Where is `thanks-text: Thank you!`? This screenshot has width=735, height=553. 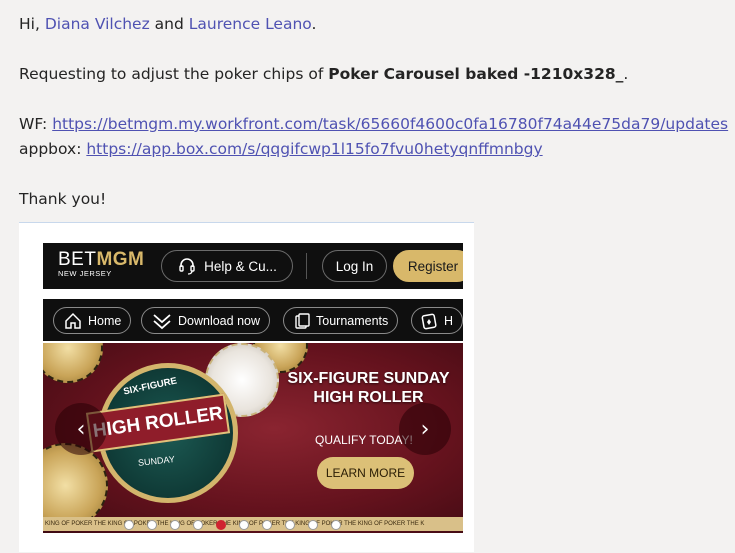
thanks-text: Thank you! is located at coordinates (63, 199).